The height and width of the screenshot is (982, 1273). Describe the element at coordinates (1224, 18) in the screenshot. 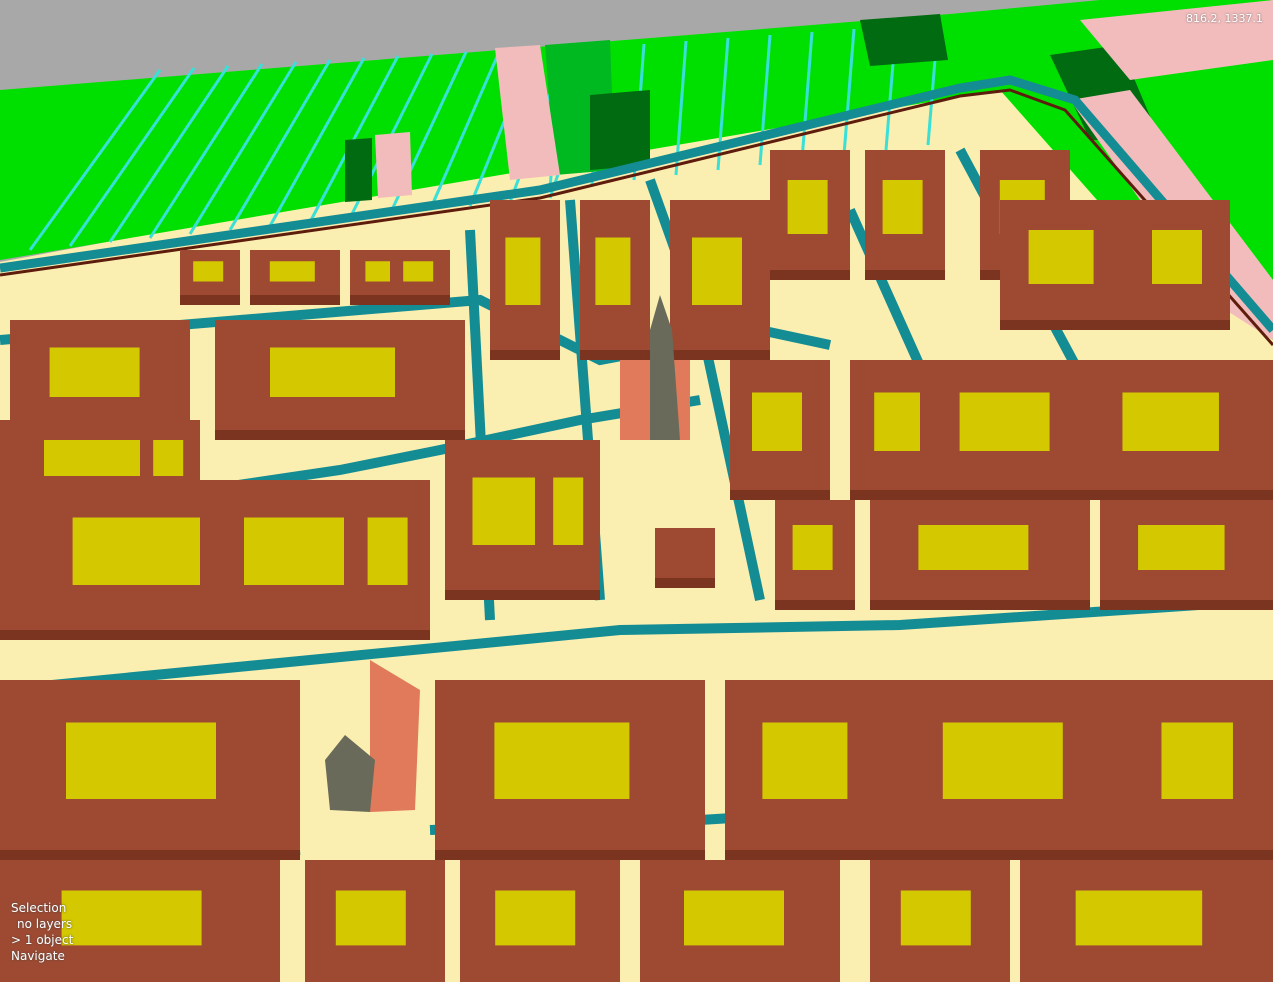

I see `coordinate-readout: 816.2, 1337.1` at that location.